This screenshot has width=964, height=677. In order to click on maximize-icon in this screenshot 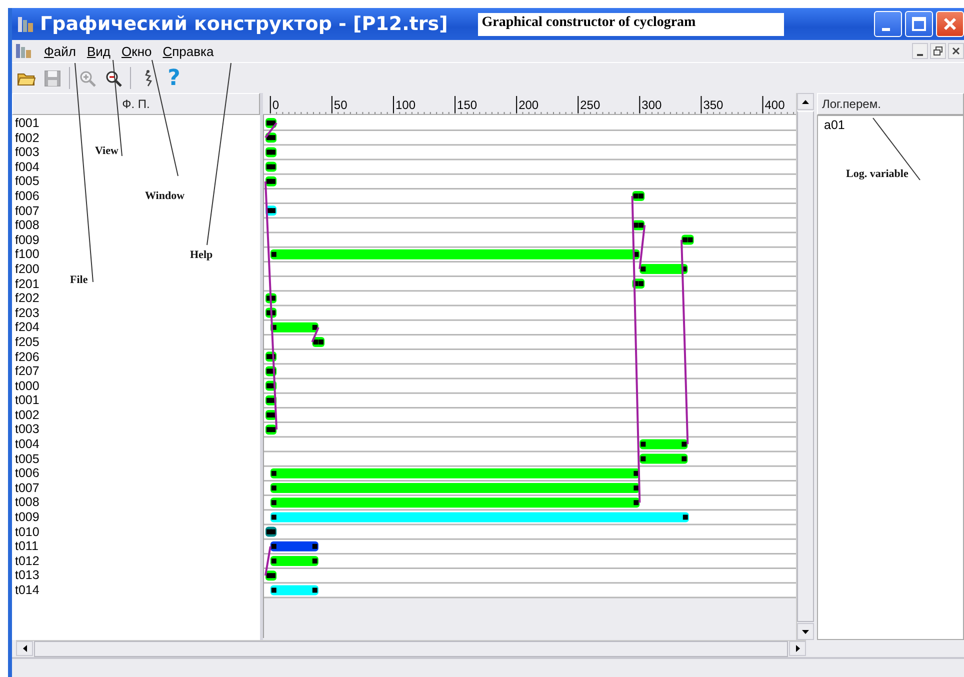, I will do `click(919, 24)`.